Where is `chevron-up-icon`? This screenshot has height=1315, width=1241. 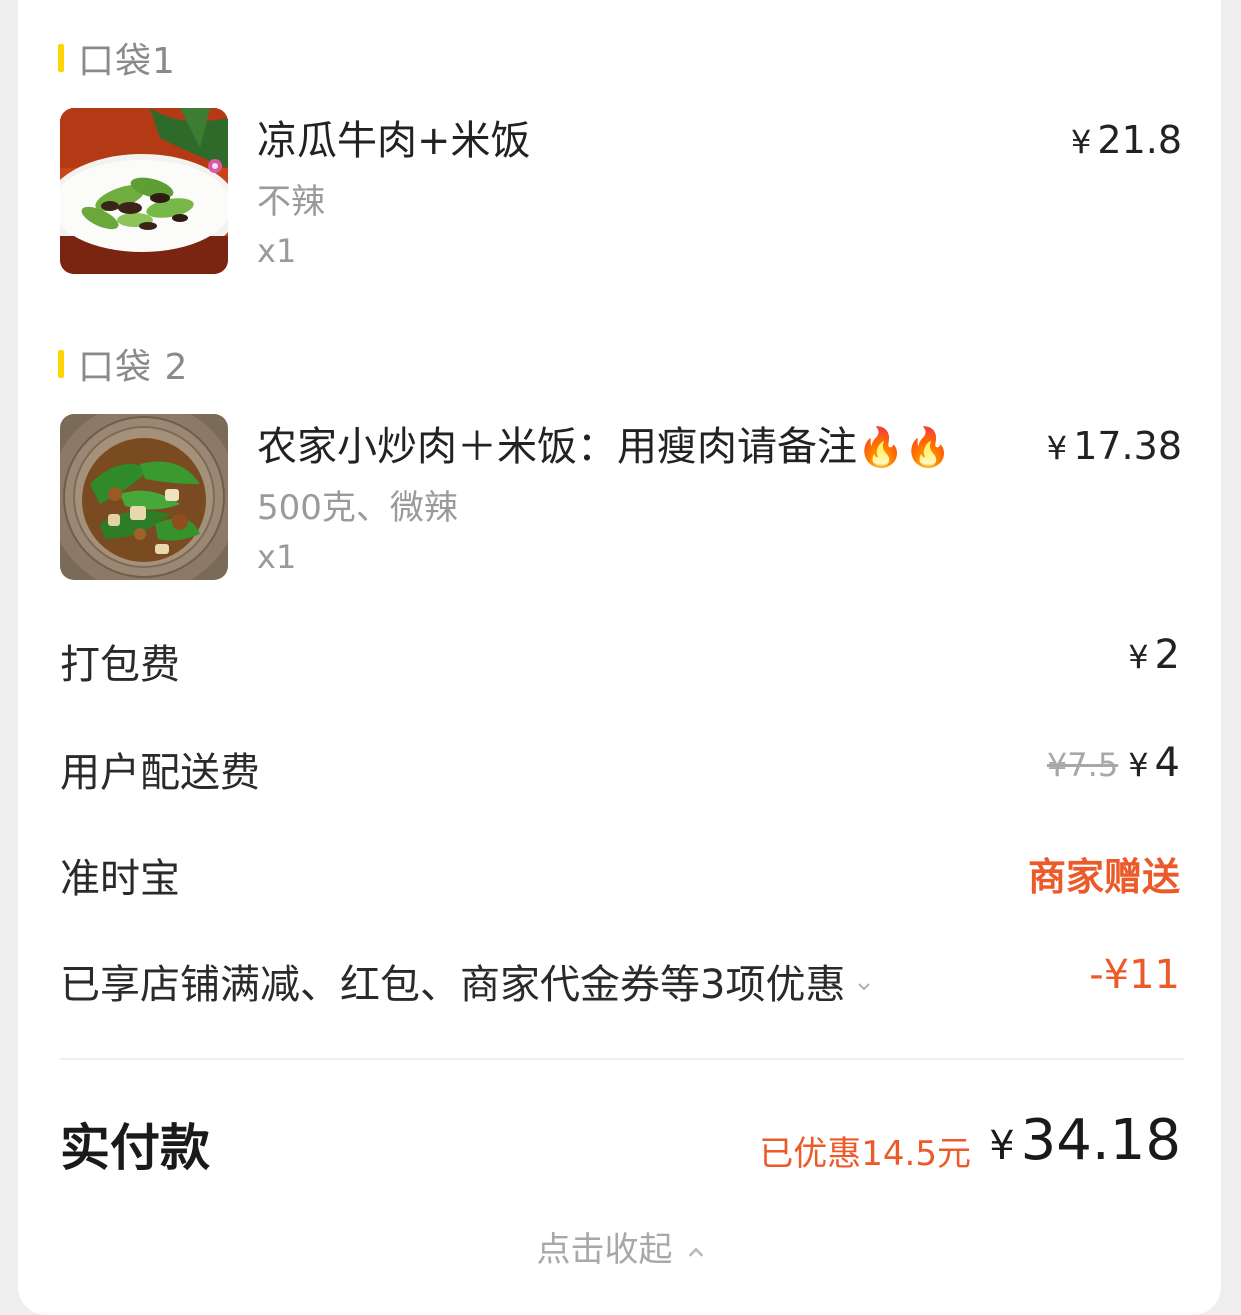
chevron-up-icon is located at coordinates (695, 1252).